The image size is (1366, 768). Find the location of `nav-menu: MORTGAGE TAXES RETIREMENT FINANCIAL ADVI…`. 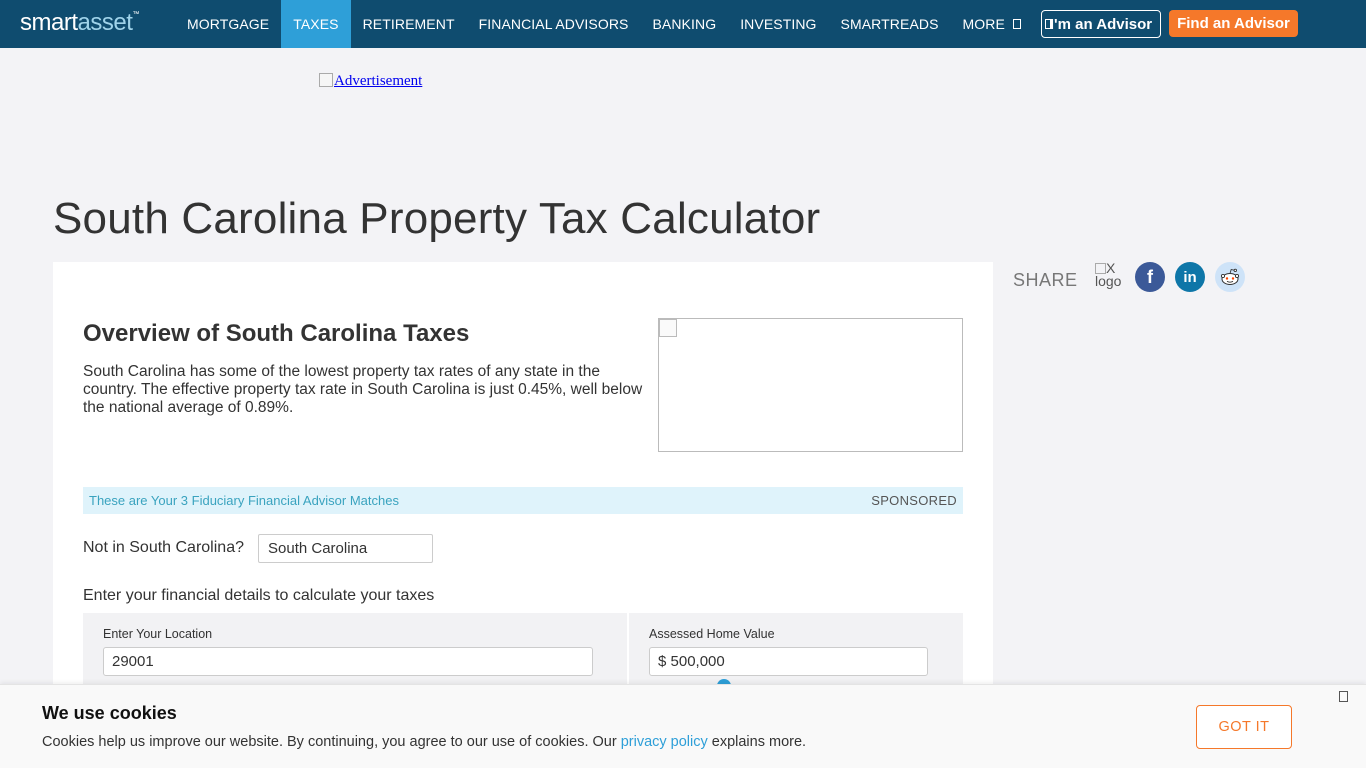

nav-menu: MORTGAGE TAXES RETIREMENT FINANCIAL ADVI… is located at coordinates (619, 24).